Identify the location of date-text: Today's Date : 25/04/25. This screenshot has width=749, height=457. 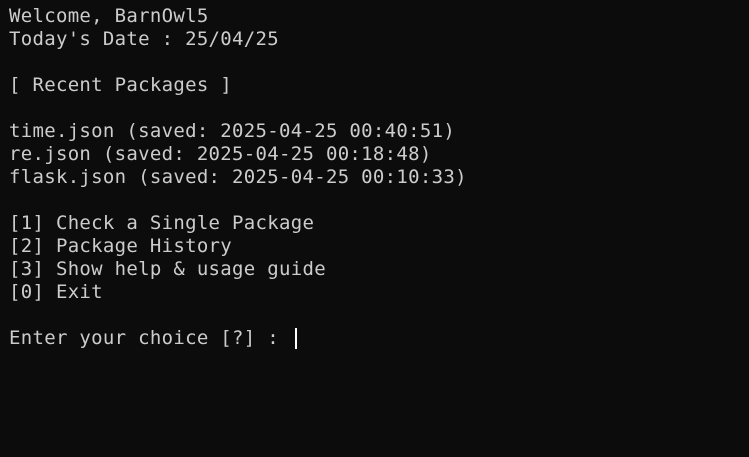
(144, 39).